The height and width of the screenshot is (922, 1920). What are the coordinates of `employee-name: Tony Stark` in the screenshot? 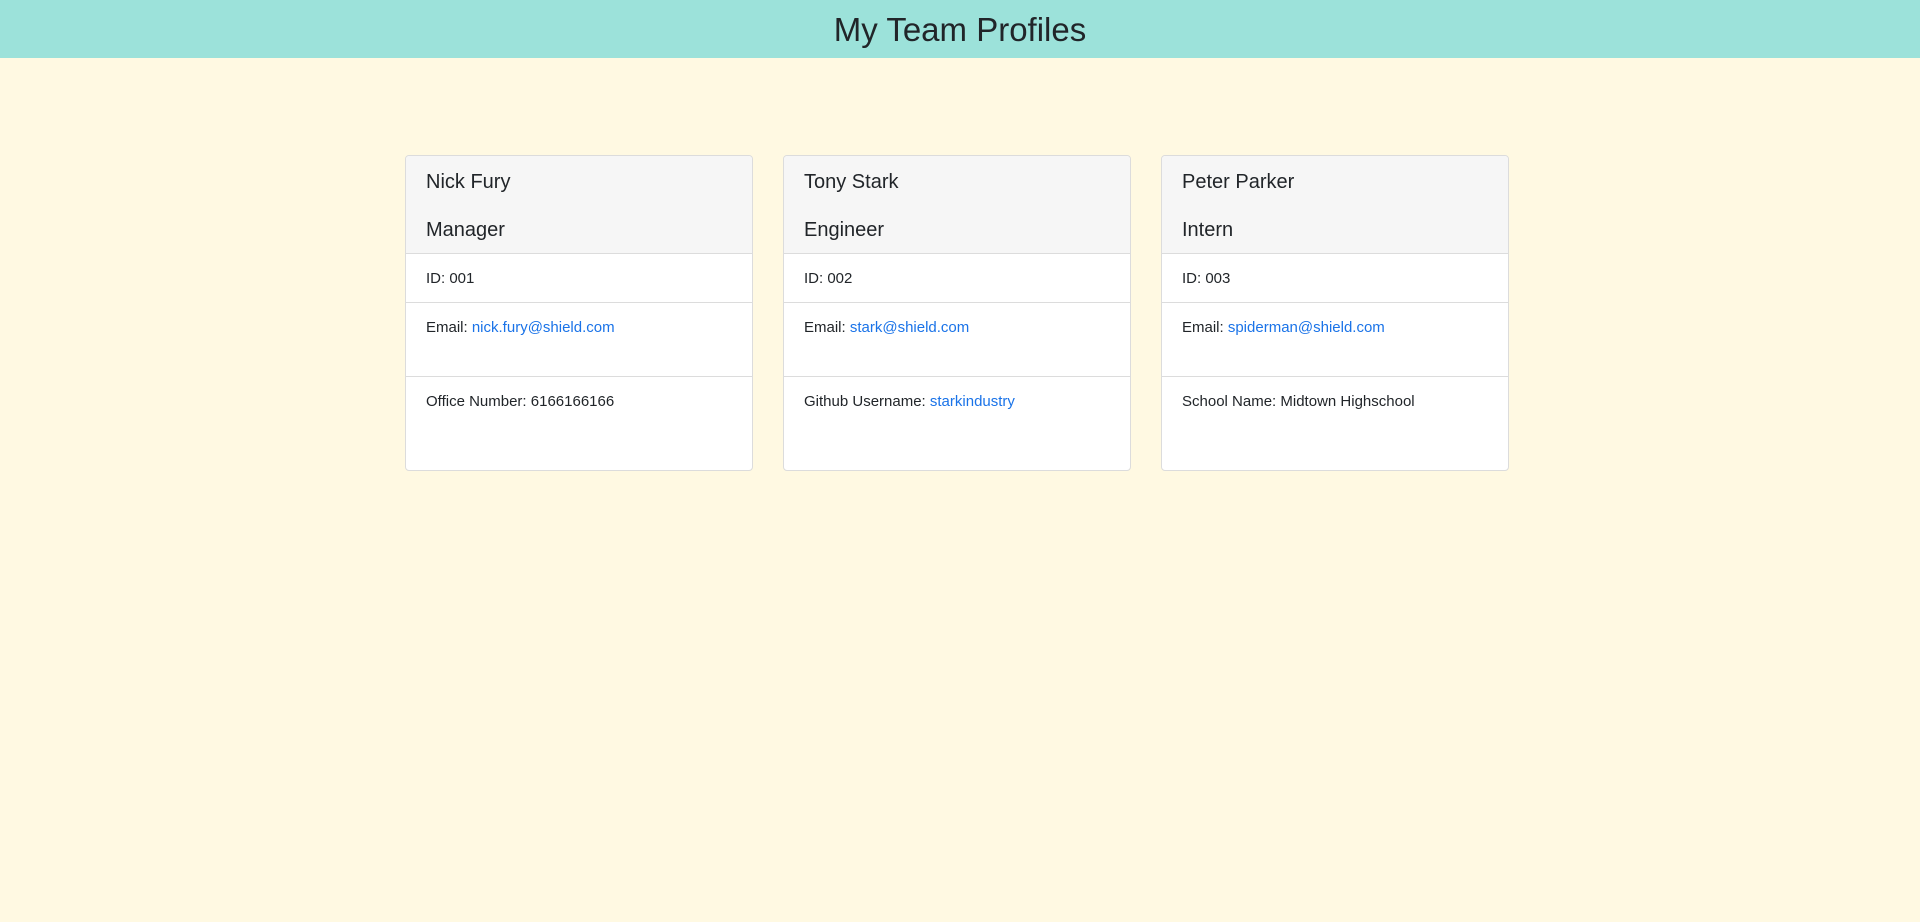 It's located at (851, 182).